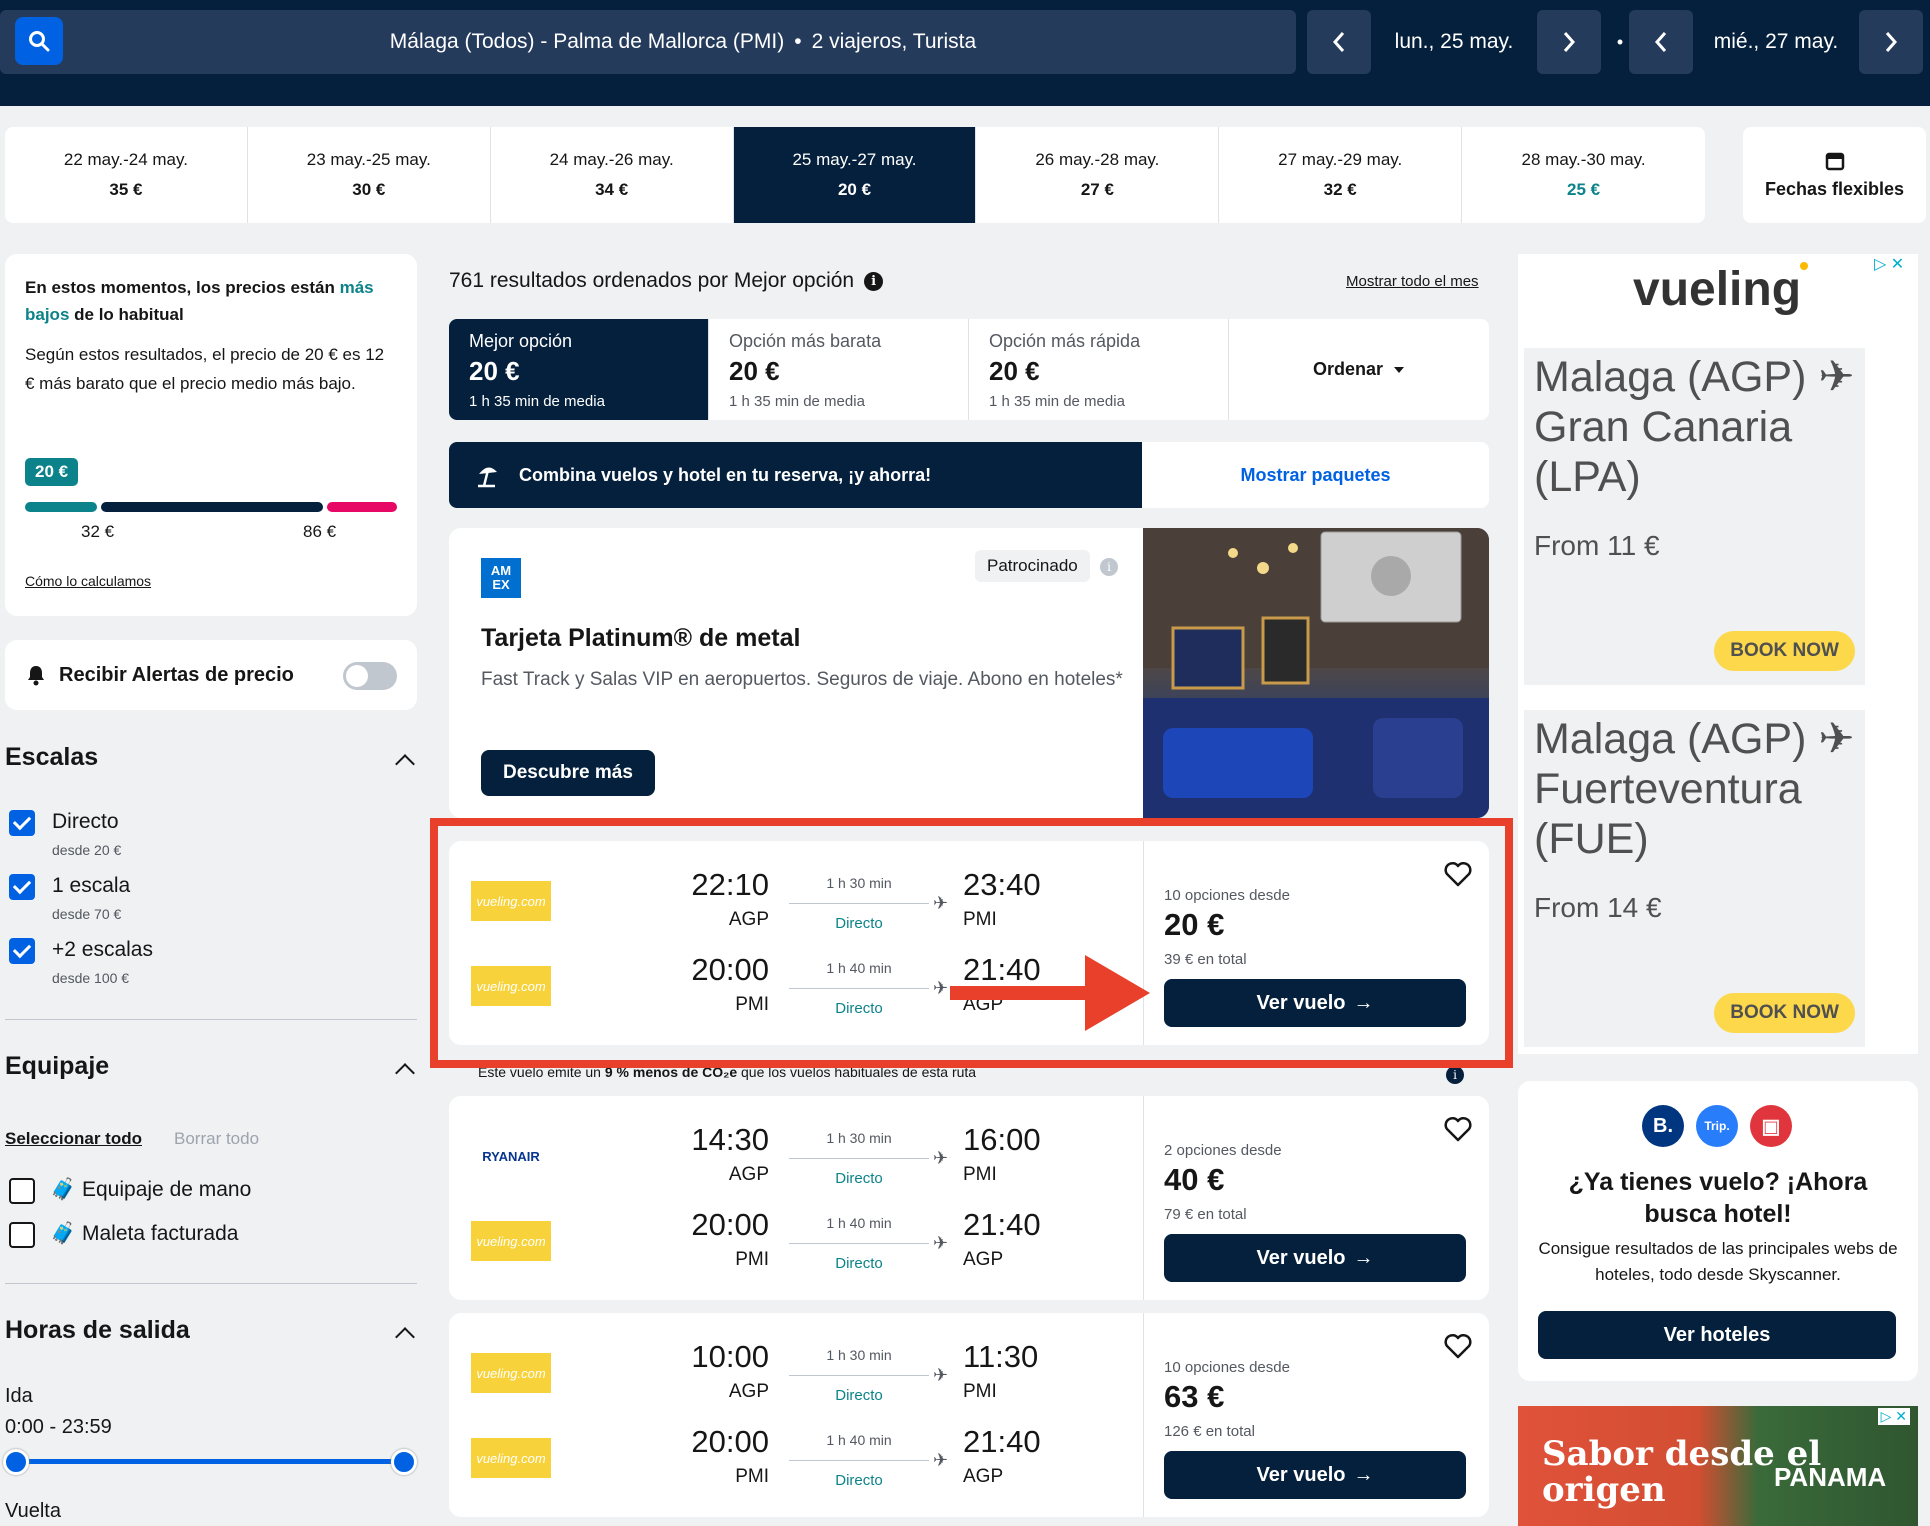 This screenshot has width=1930, height=1526. What do you see at coordinates (1583, 159) in the screenshot?
I see `date-range: 28 may.-30 may.` at bounding box center [1583, 159].